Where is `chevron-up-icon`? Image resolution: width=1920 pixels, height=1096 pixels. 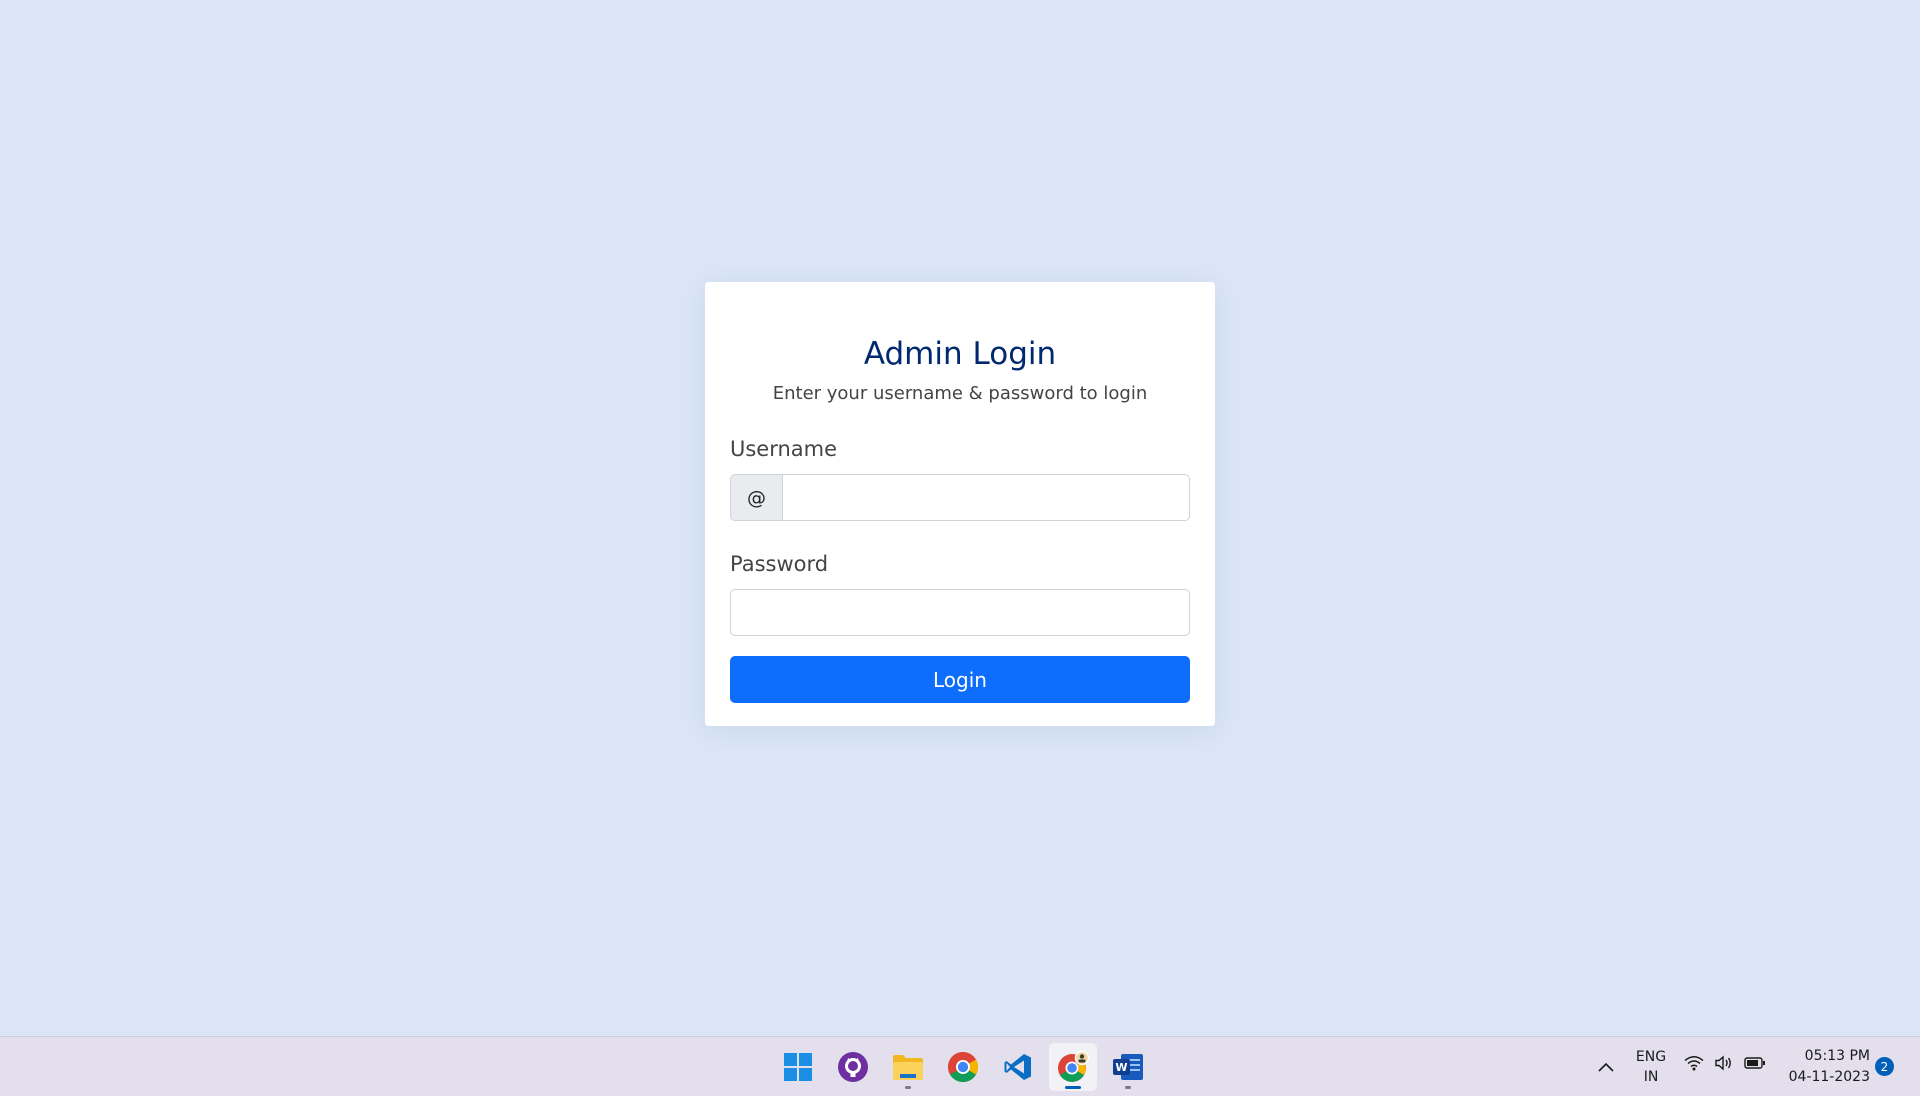 chevron-up-icon is located at coordinates (1606, 1067).